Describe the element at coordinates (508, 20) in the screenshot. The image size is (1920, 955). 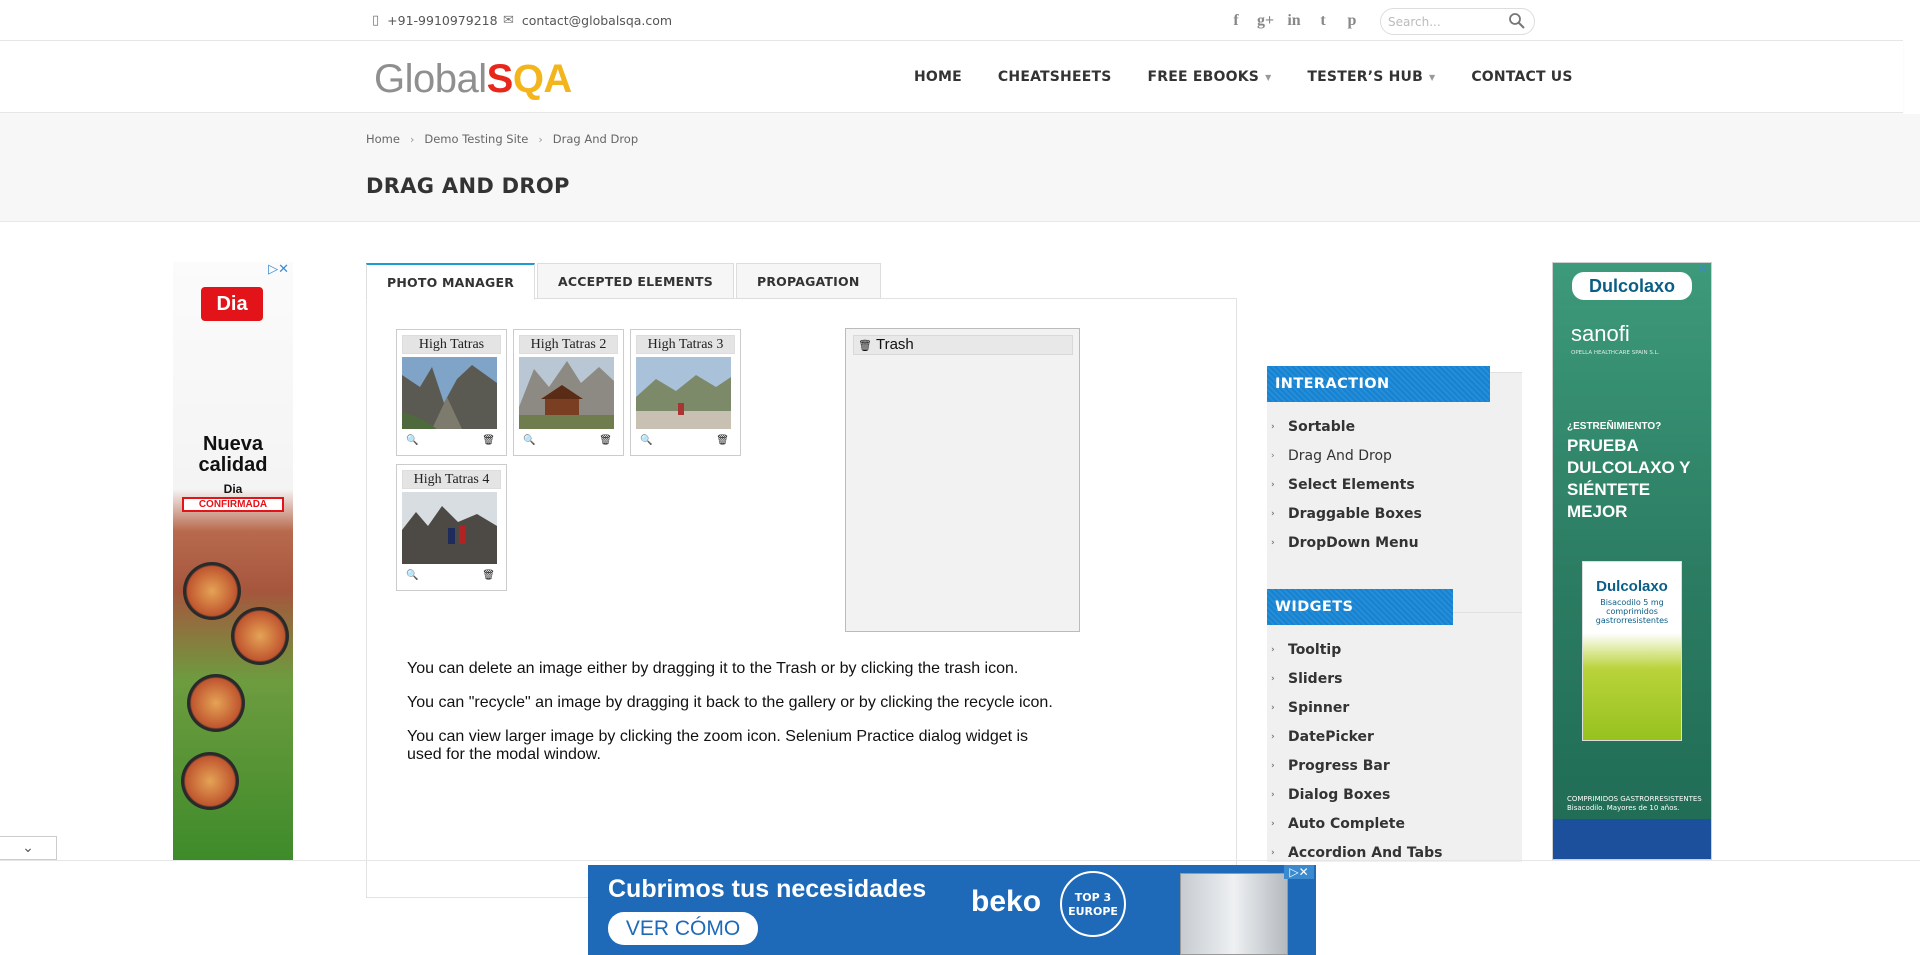
I see `mail-icon: ✉` at that location.